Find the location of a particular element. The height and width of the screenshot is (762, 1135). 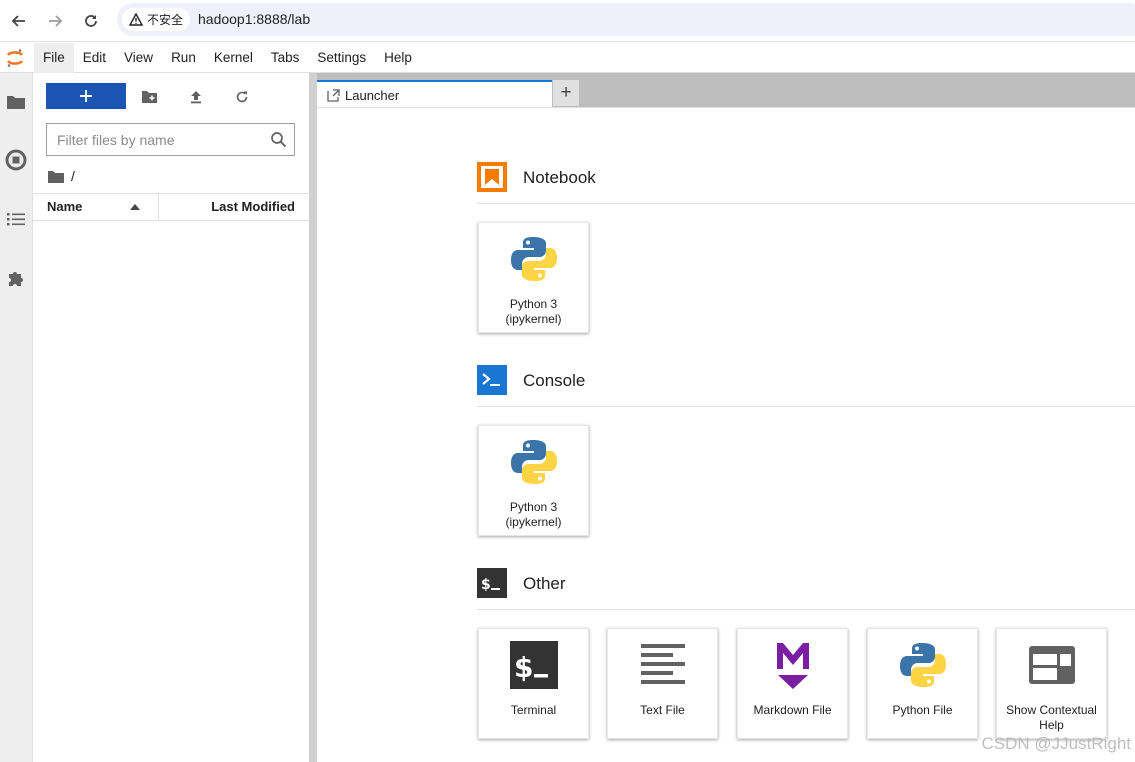

text-file-card: Text File is located at coordinates (662, 683).